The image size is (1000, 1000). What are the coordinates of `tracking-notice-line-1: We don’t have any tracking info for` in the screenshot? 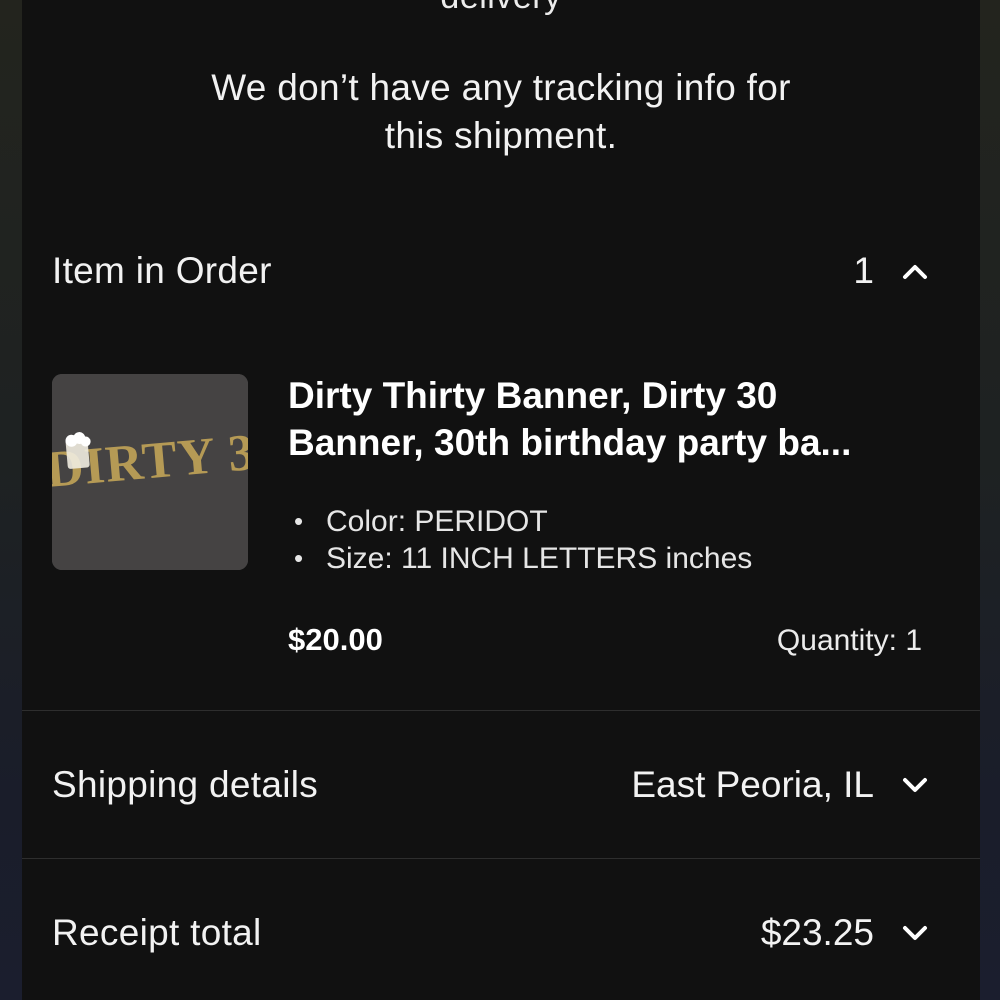 It's located at (501, 87).